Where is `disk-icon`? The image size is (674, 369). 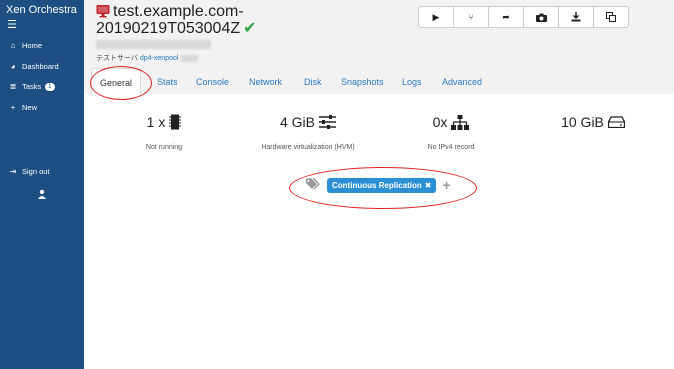
disk-icon is located at coordinates (616, 122).